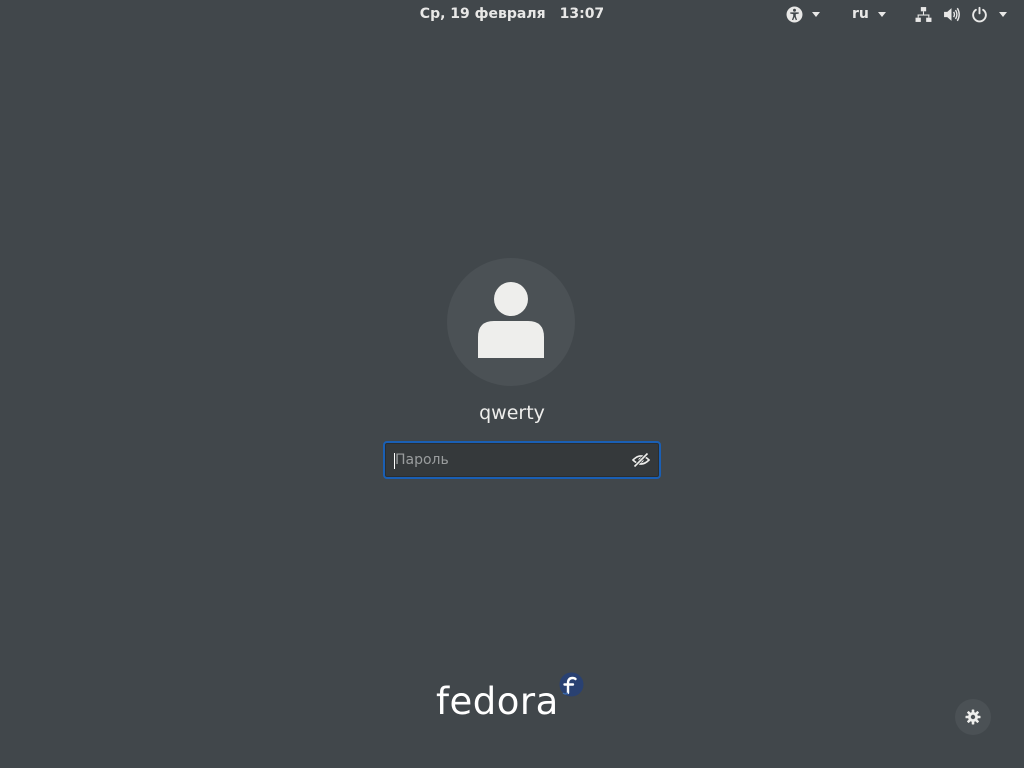  I want to click on text-cursor, so click(394, 461).